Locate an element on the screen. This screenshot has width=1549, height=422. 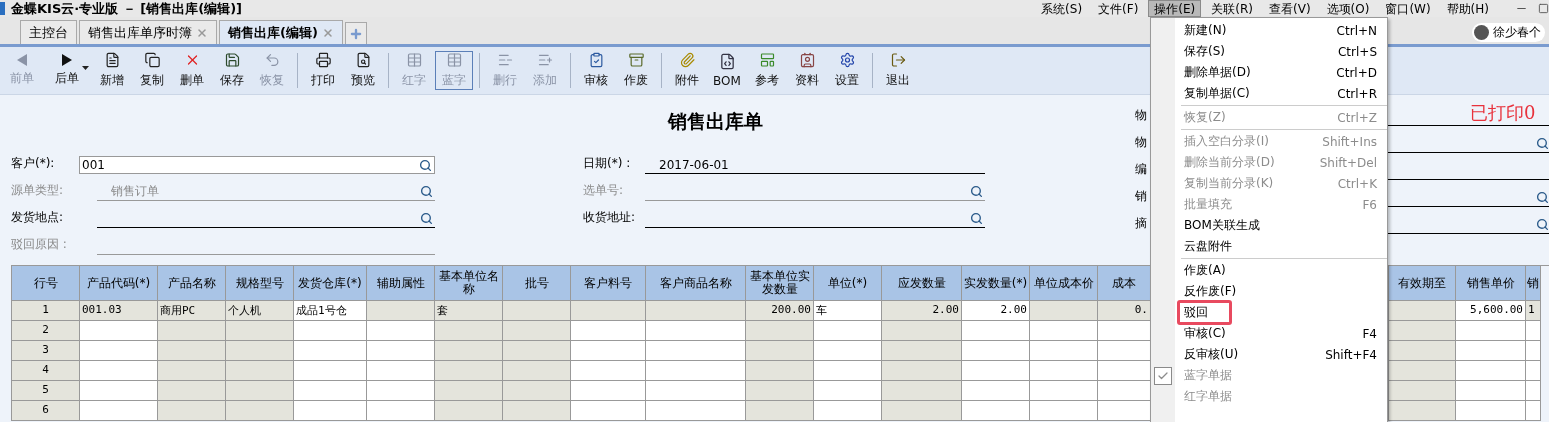
field-label: 日期(*) : is located at coordinates (607, 163).